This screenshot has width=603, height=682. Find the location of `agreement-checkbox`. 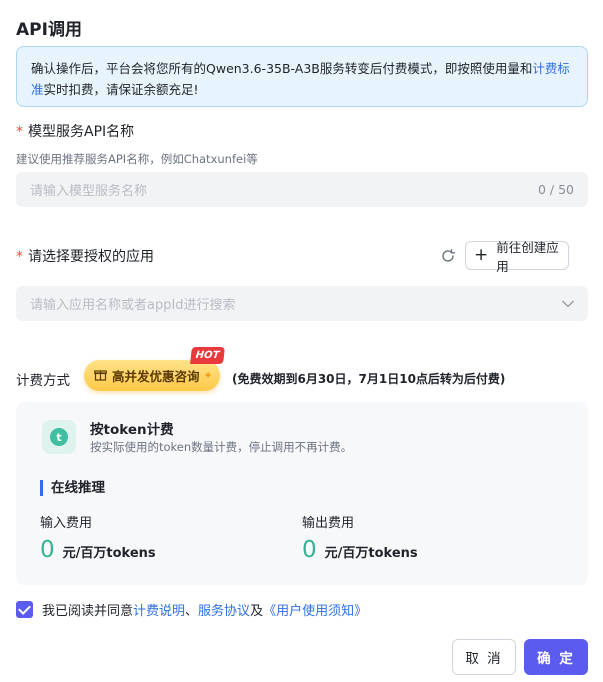

agreement-checkbox is located at coordinates (24, 609).